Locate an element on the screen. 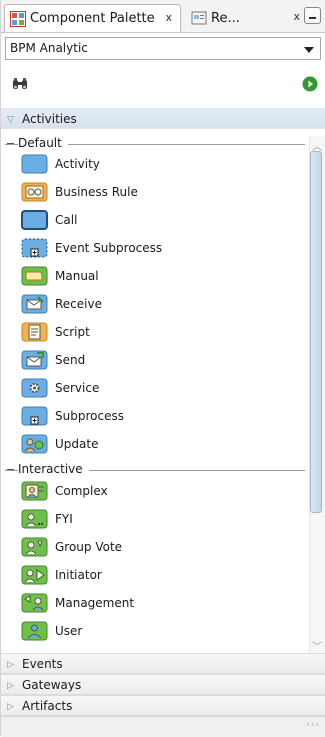  category-activities: ▽ Activities is located at coordinates (163, 118).